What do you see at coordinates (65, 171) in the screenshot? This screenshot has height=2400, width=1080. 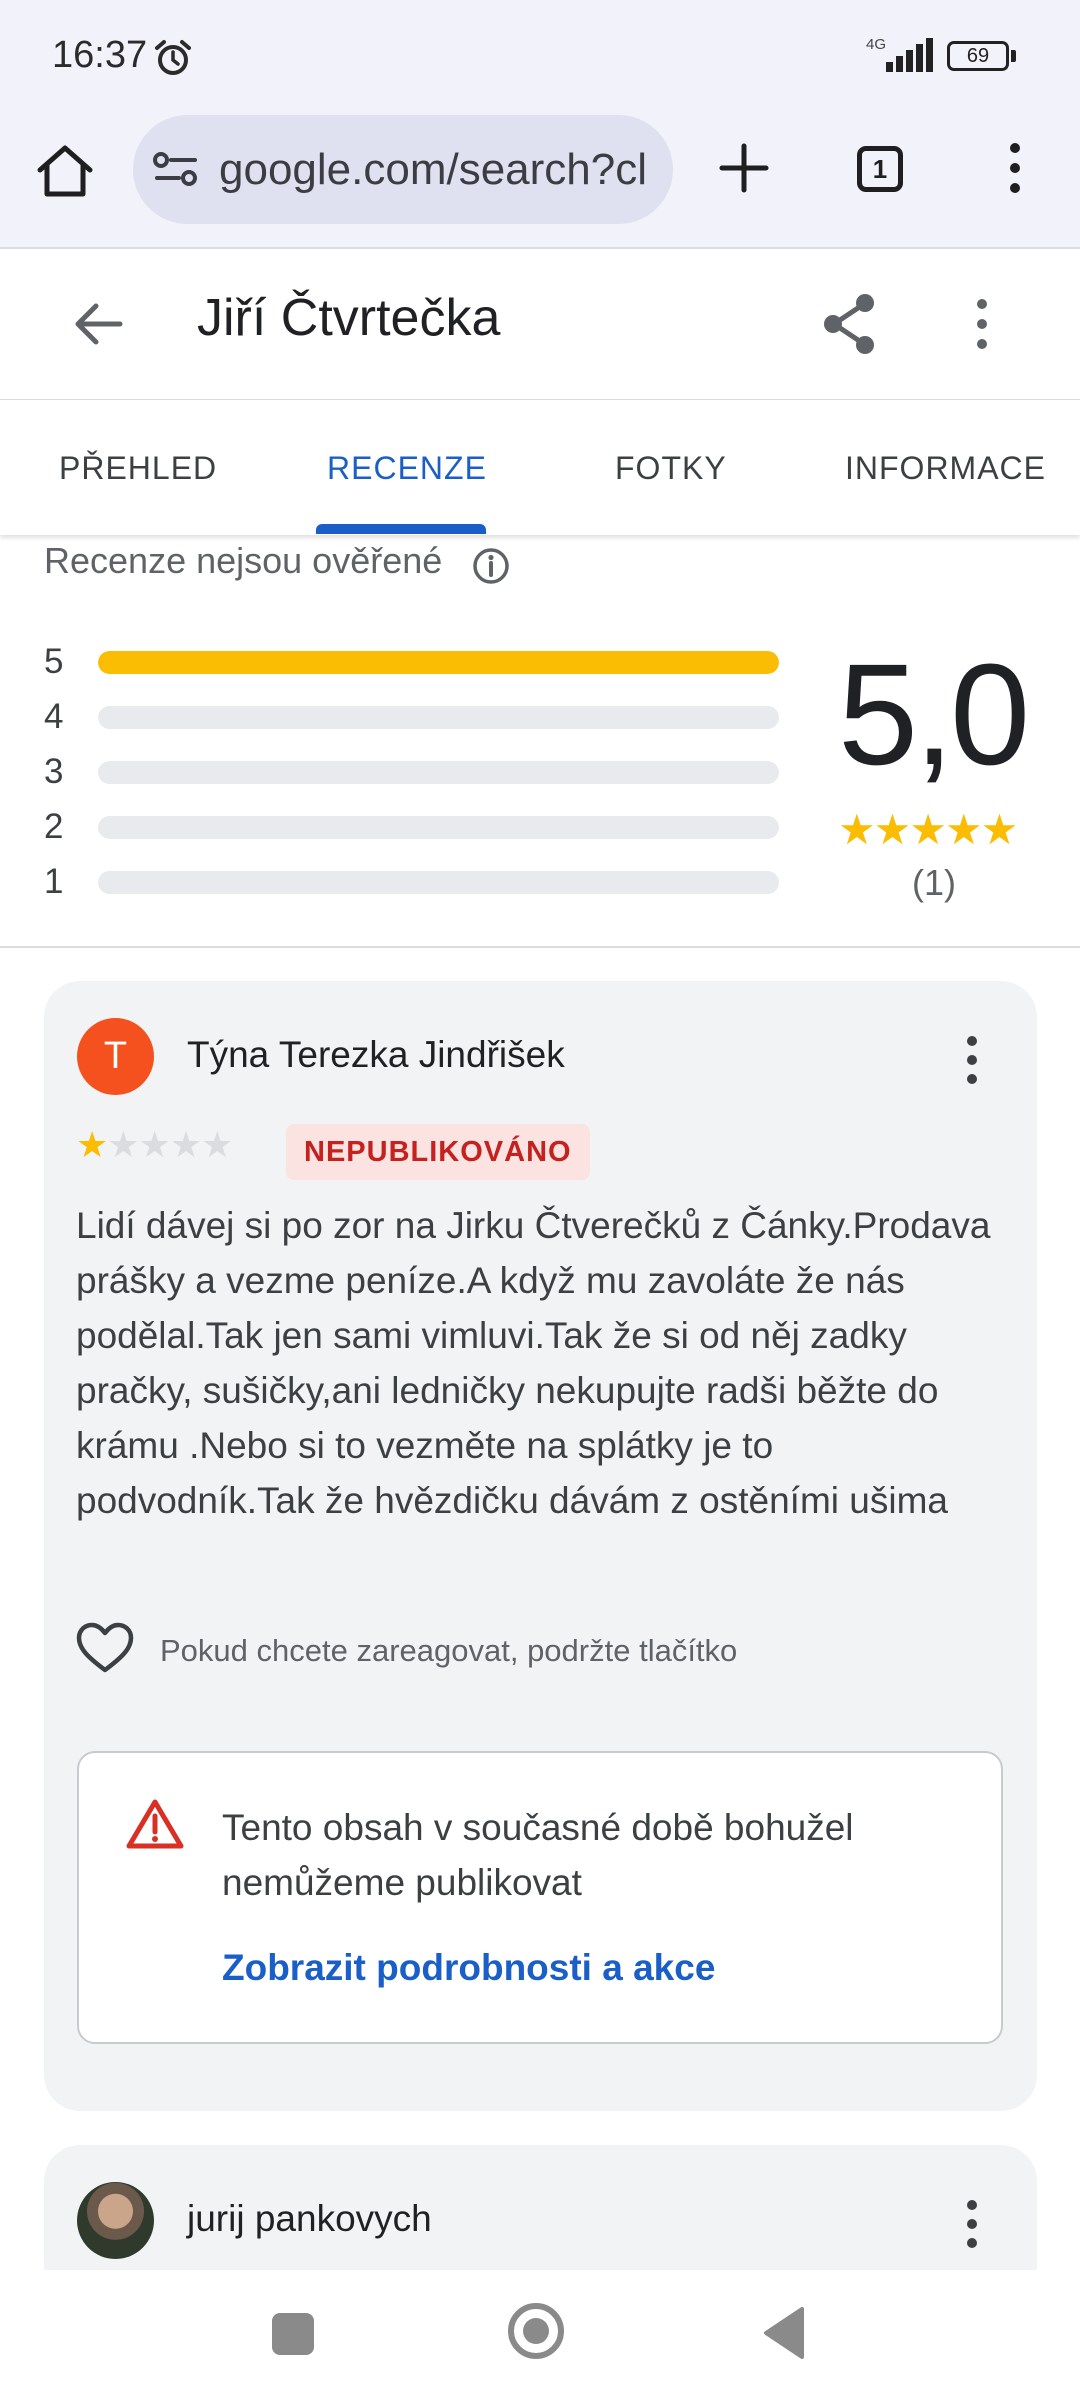 I see `home-icon` at bounding box center [65, 171].